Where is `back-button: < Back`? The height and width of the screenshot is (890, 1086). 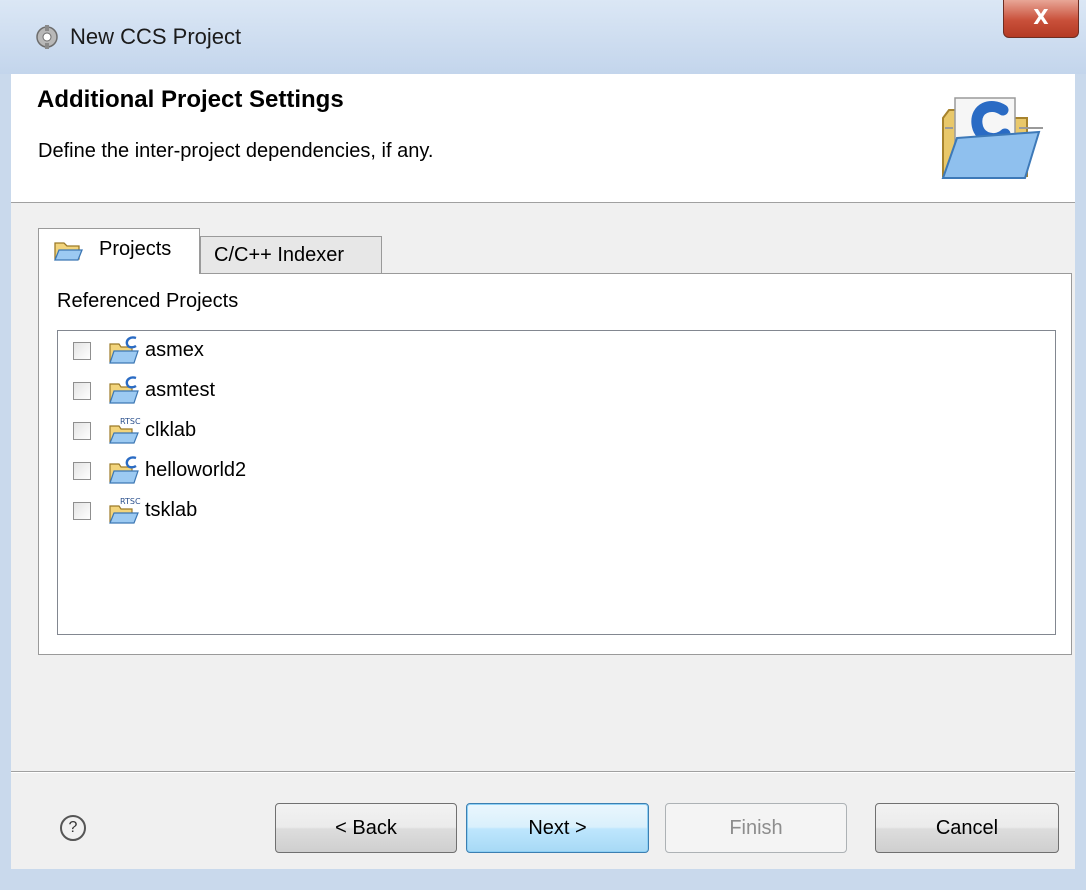 back-button: < Back is located at coordinates (366, 828).